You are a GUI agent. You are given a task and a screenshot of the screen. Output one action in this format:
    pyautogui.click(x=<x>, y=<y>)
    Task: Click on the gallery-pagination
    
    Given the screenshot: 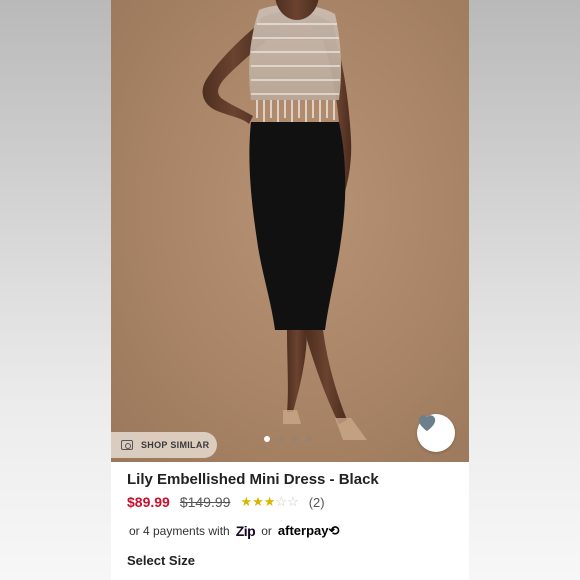 What is the action you would take?
    pyautogui.click(x=288, y=439)
    